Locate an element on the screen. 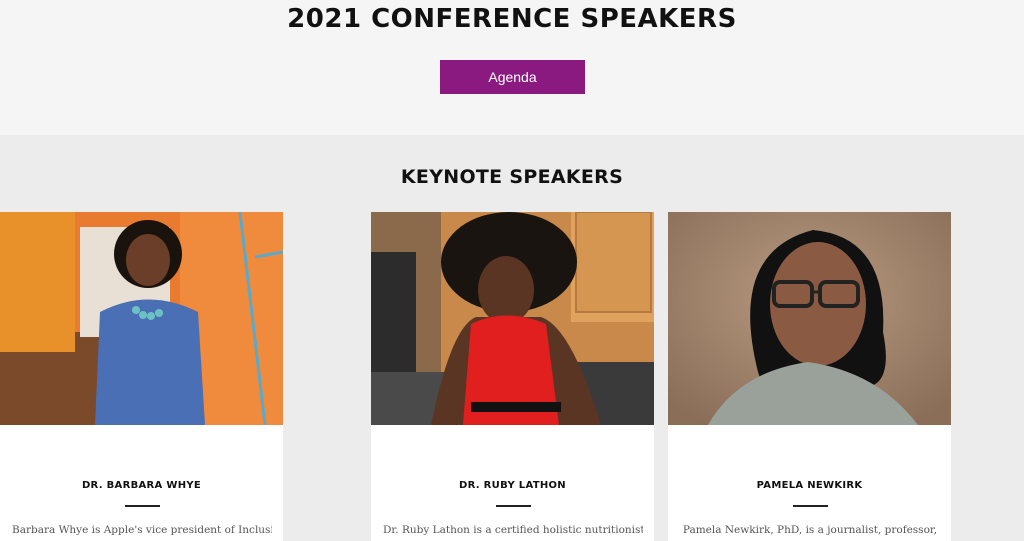 This screenshot has height=541, width=1024. speaker-name: DR. RUBY LATHON is located at coordinates (512, 485).